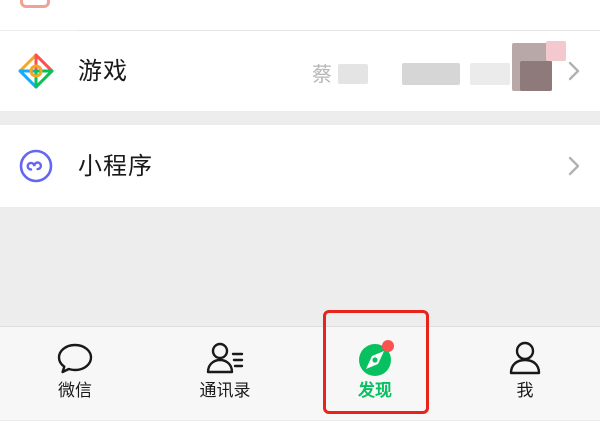 This screenshot has width=600, height=421. I want to click on games-label: 游戏, so click(103, 71).